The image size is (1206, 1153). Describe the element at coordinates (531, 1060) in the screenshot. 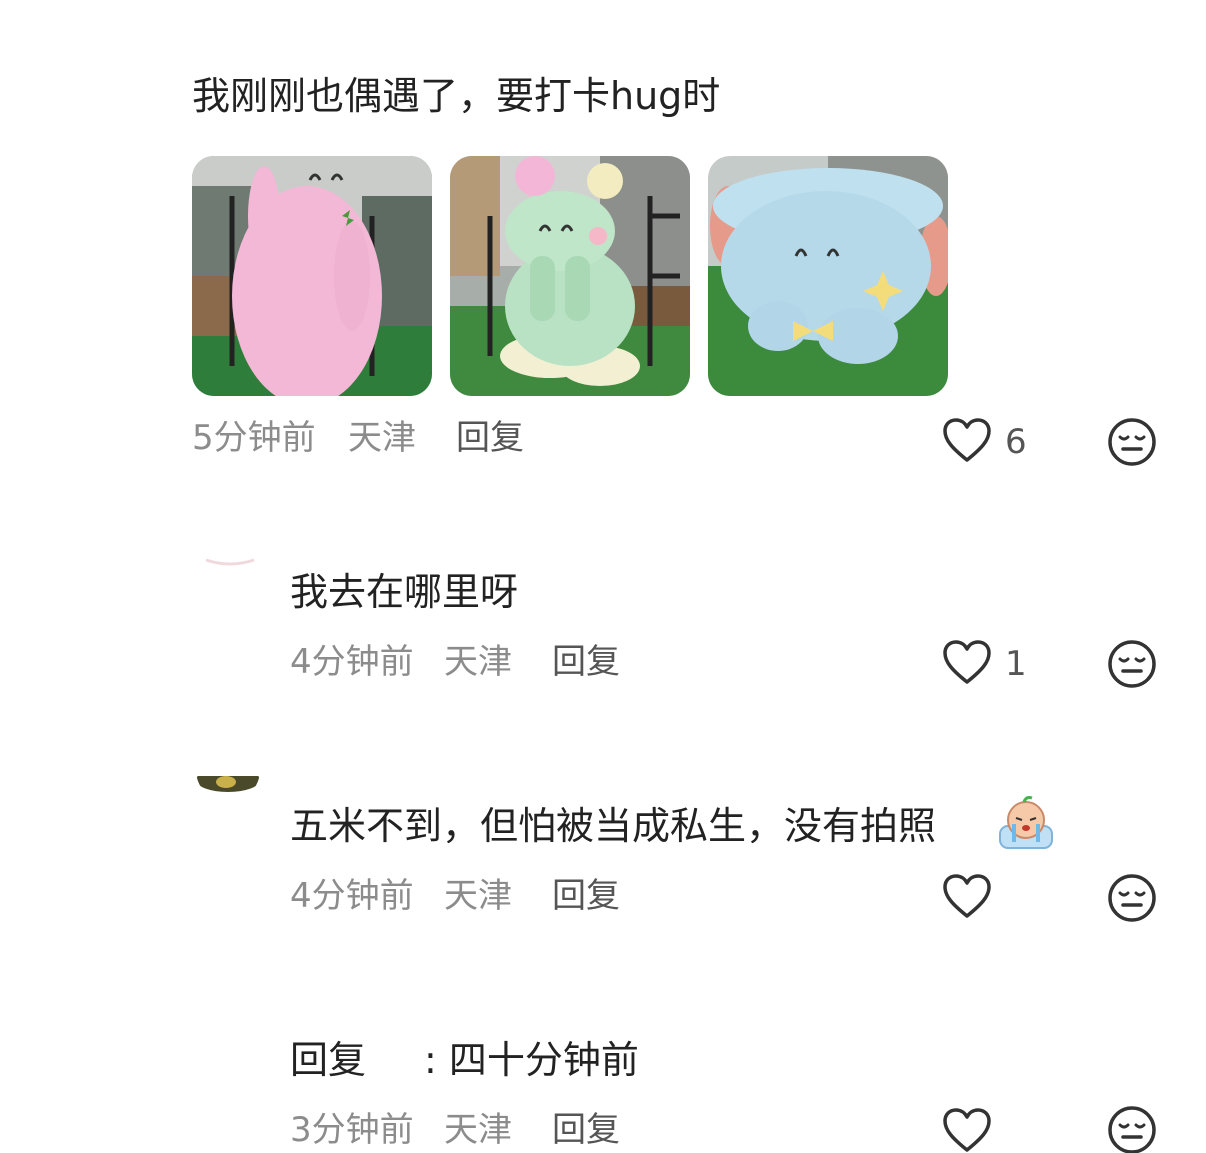

I see `comment-text: : 四十分钟前` at that location.